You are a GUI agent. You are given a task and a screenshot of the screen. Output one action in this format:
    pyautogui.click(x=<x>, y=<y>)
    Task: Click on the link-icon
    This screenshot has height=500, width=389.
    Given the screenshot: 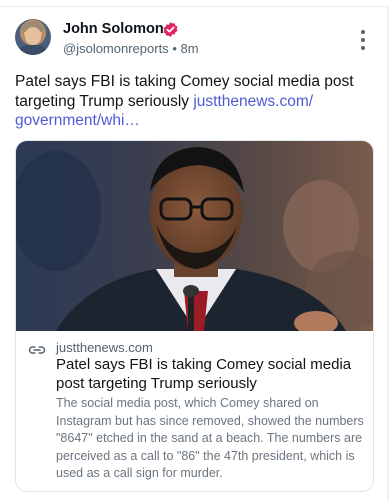 What is the action you would take?
    pyautogui.click(x=37, y=350)
    